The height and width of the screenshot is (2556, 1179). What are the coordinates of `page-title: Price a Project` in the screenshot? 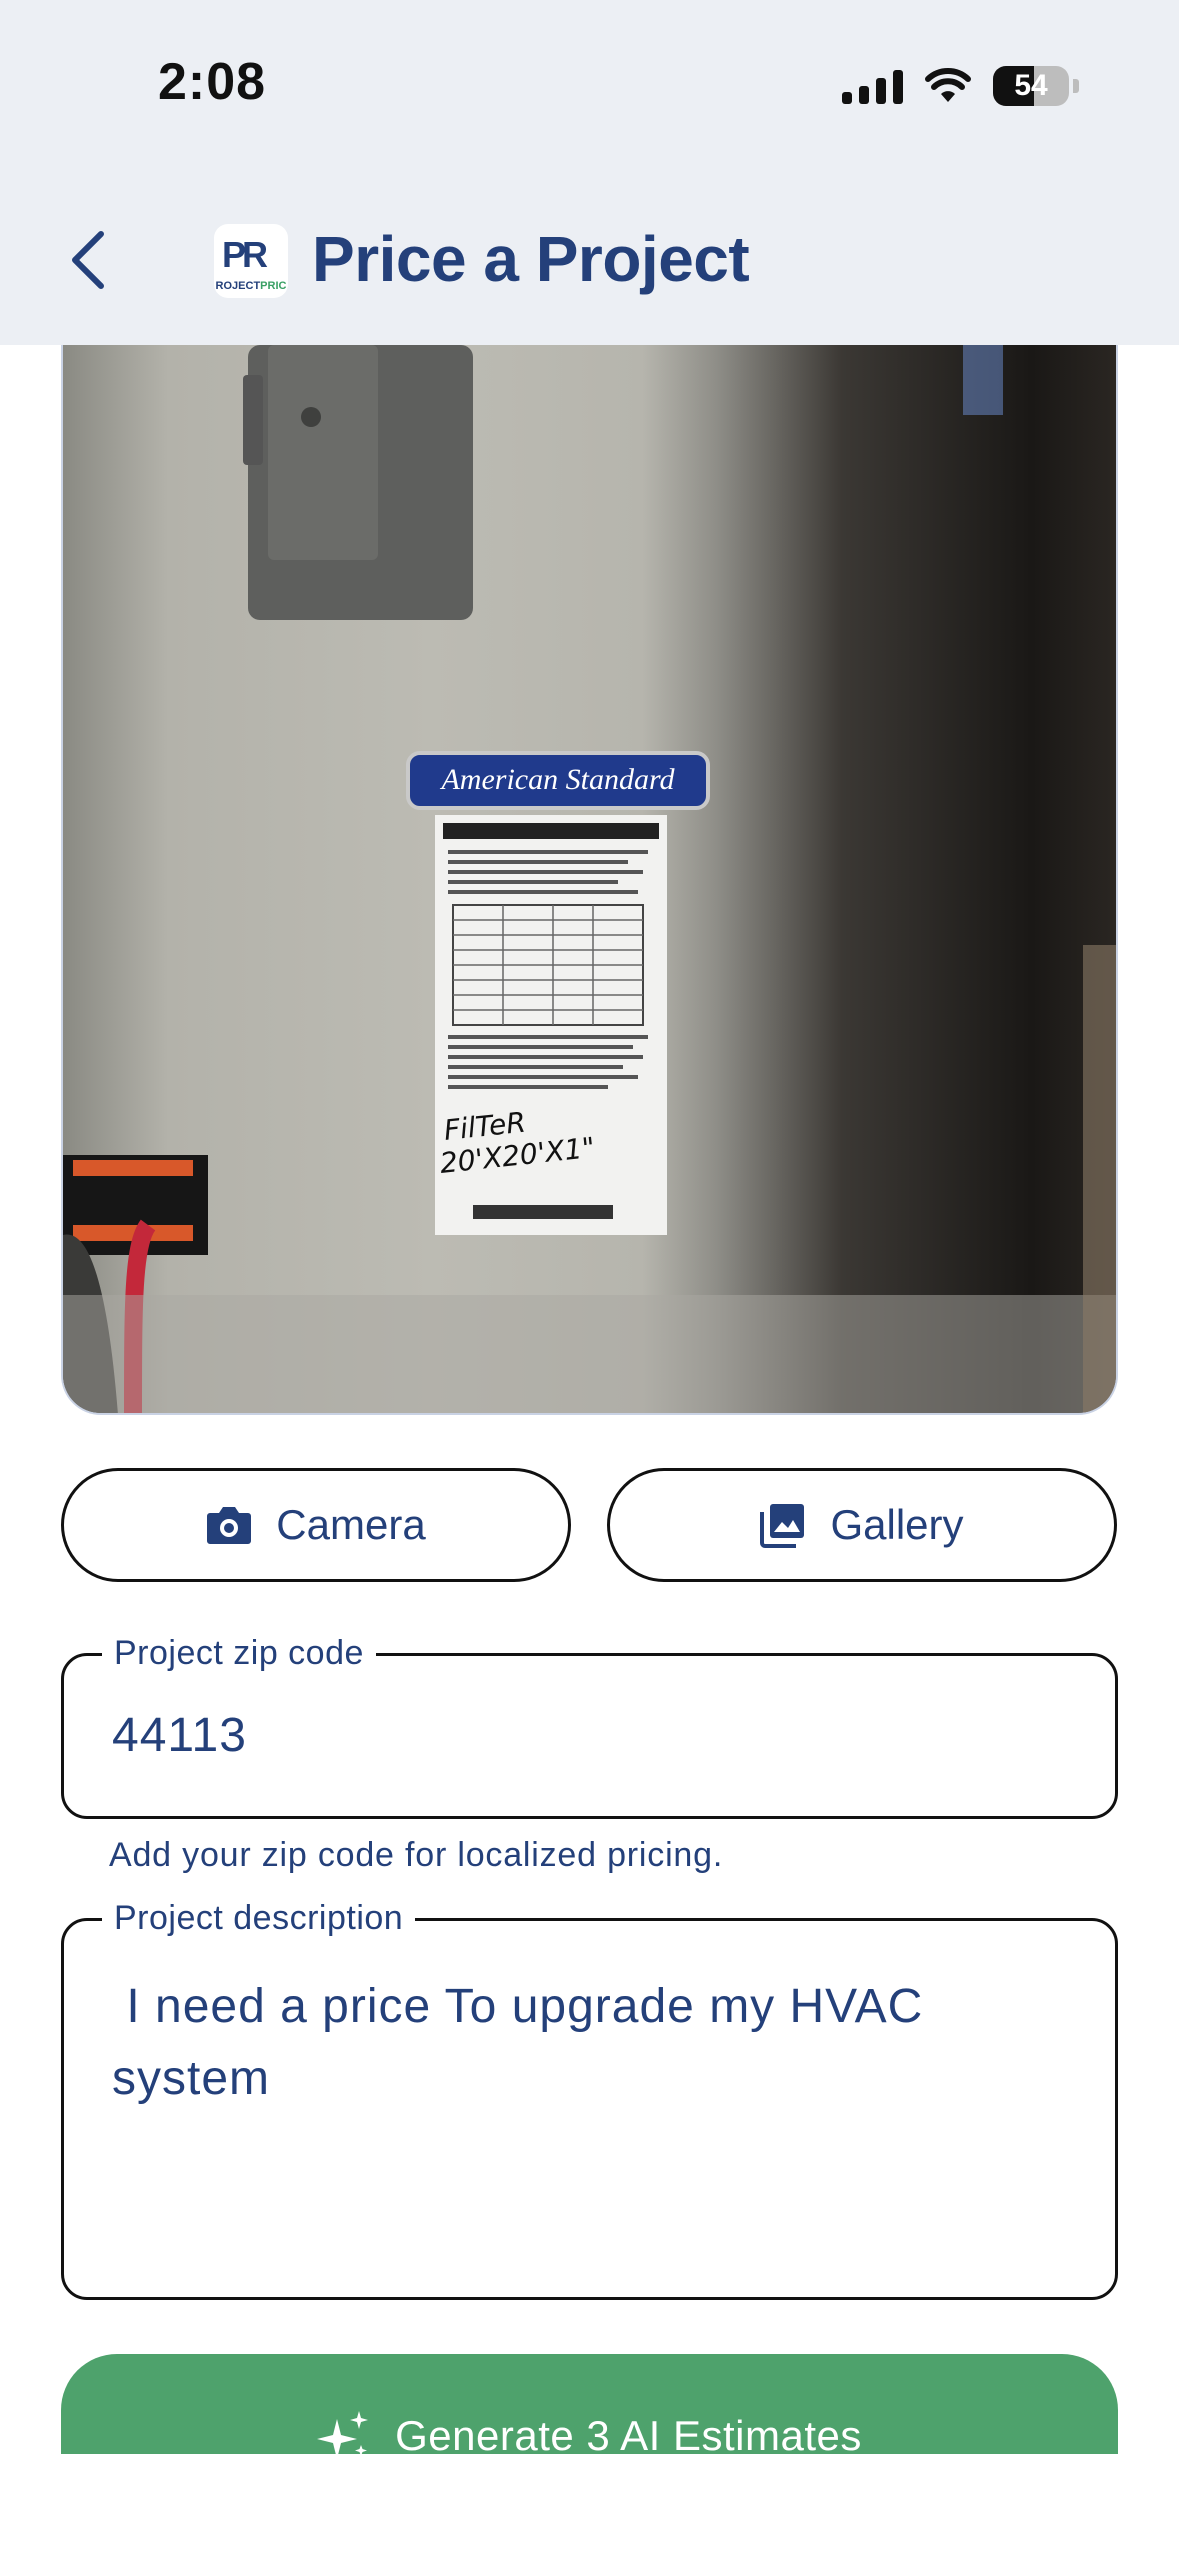 It's located at (531, 259).